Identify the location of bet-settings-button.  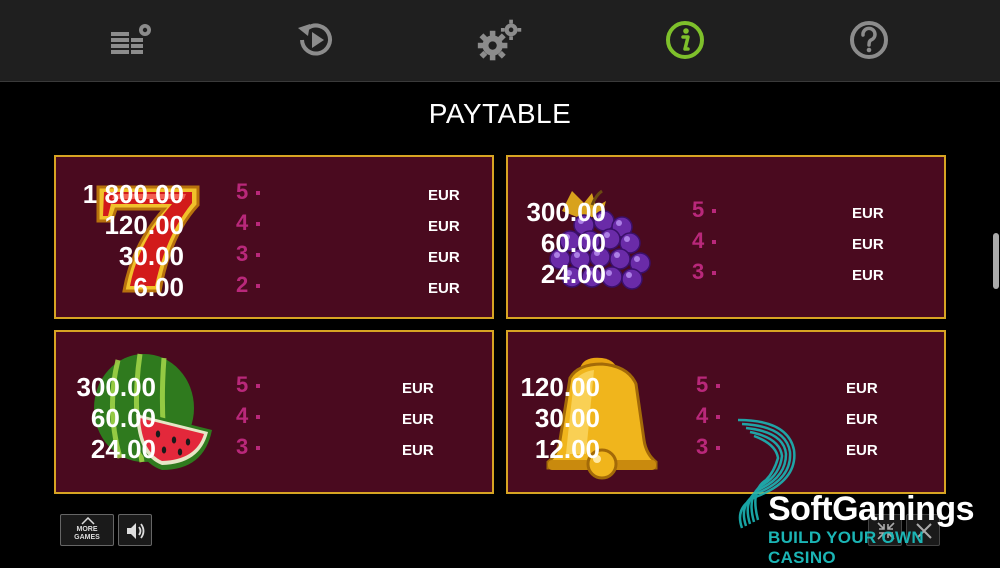
(131, 40).